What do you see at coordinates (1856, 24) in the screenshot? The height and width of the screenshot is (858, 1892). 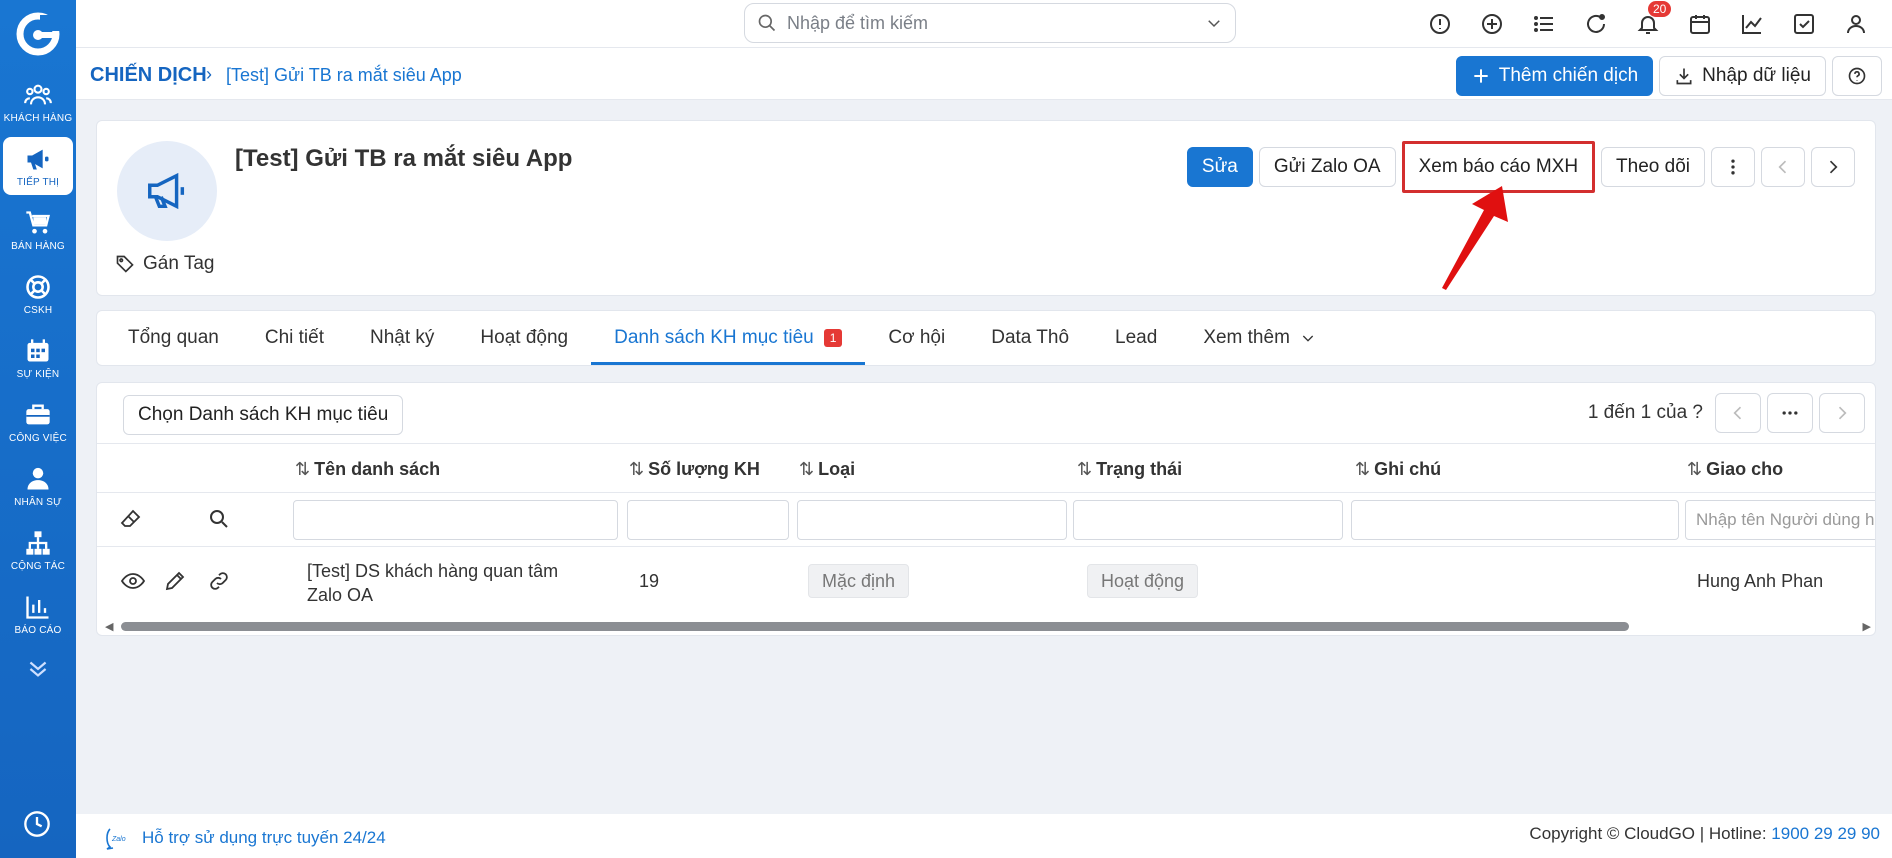 I see `user-menu-button` at bounding box center [1856, 24].